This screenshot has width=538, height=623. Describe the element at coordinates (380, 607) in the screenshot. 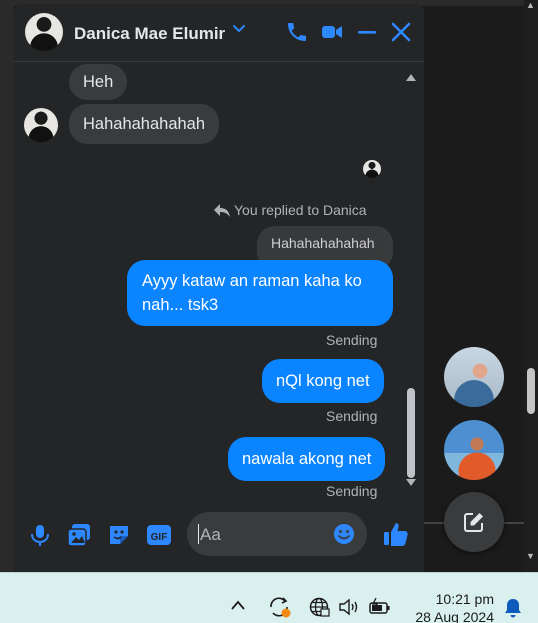

I see `battery-icon` at that location.